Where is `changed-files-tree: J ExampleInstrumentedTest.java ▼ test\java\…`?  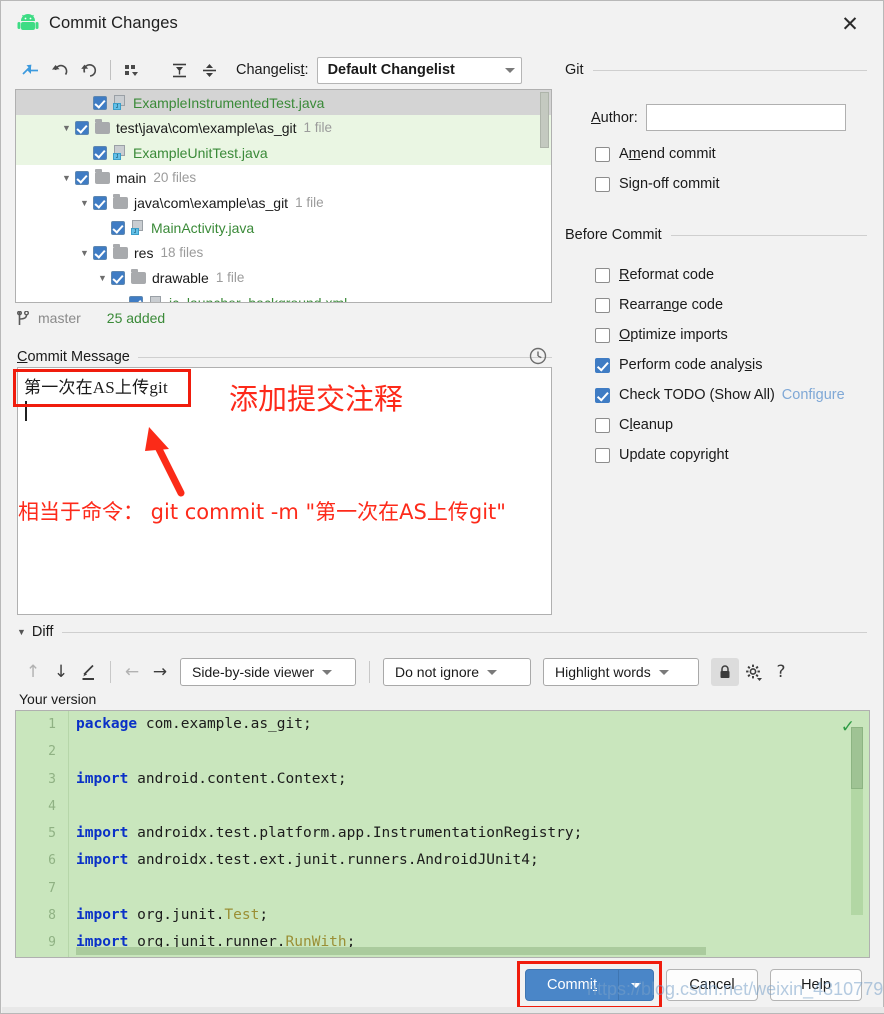 changed-files-tree: J ExampleInstrumentedTest.java ▼ test\java\… is located at coordinates (283, 196).